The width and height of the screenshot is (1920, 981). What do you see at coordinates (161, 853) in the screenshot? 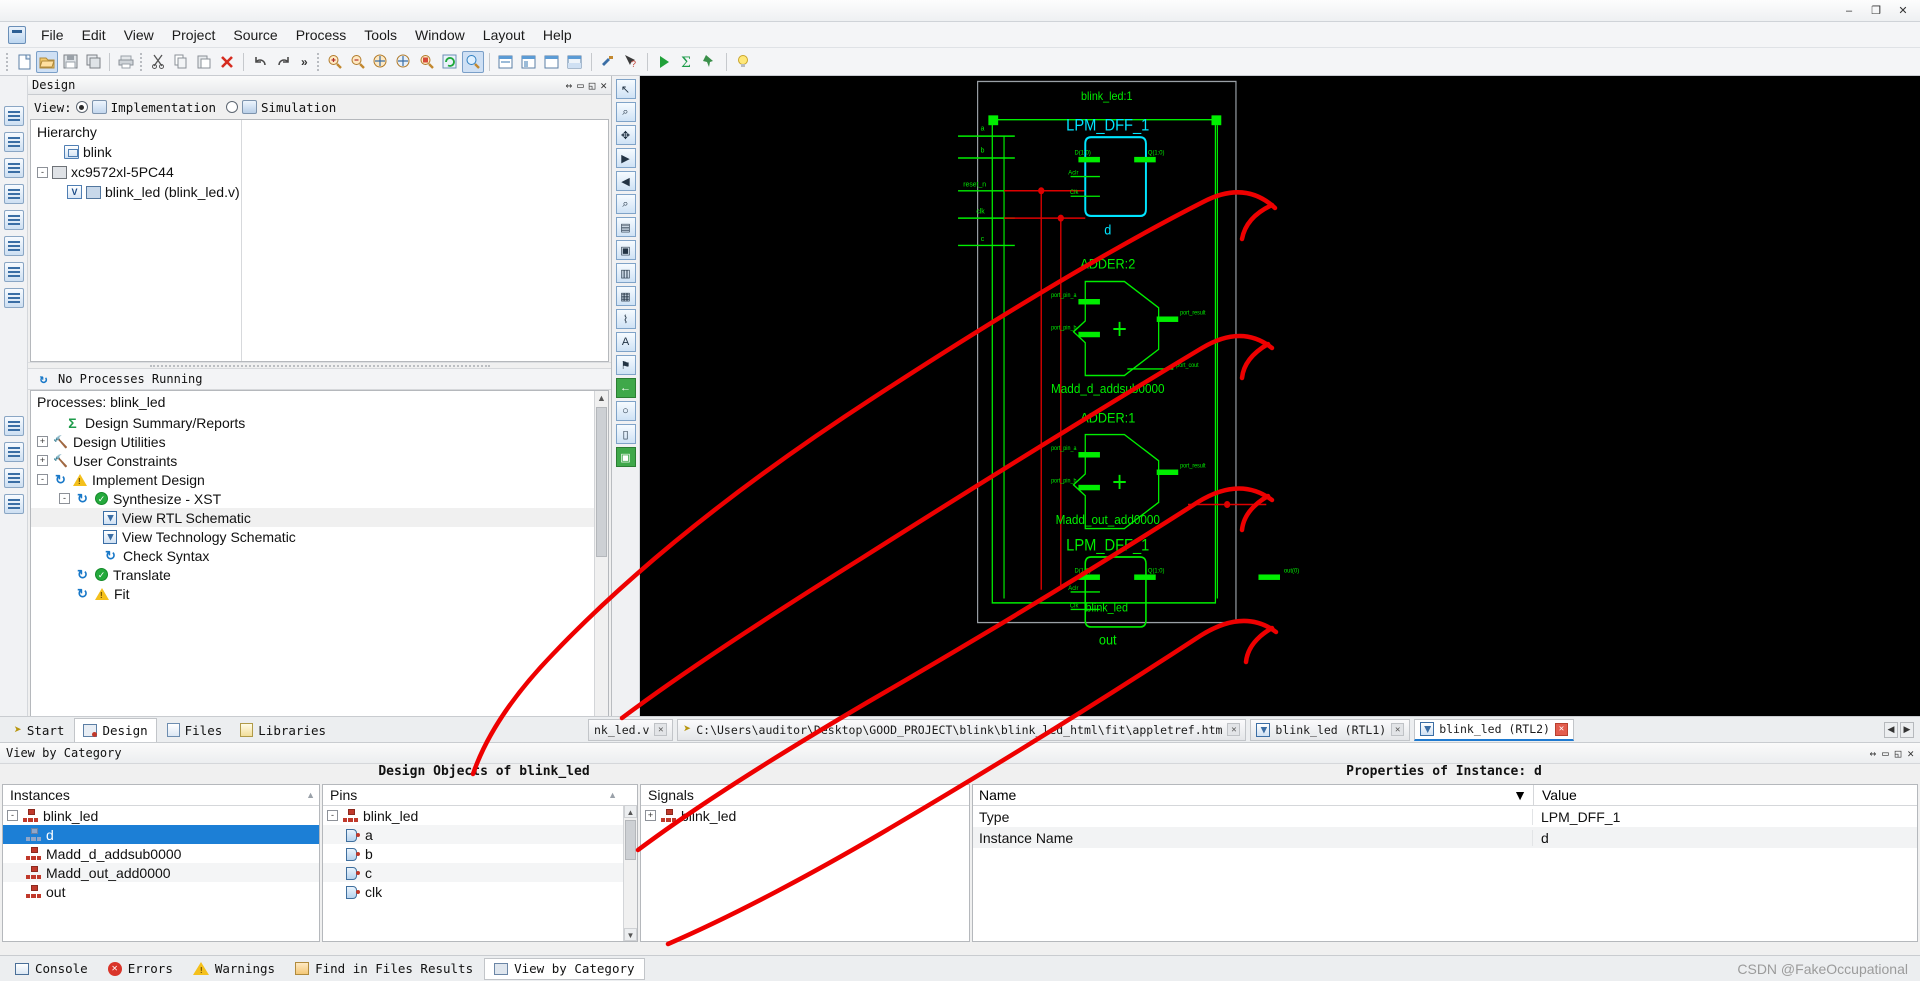
I see `instance-row-madd-d-addsub0000: Madd_d_addsub0000` at bounding box center [161, 853].